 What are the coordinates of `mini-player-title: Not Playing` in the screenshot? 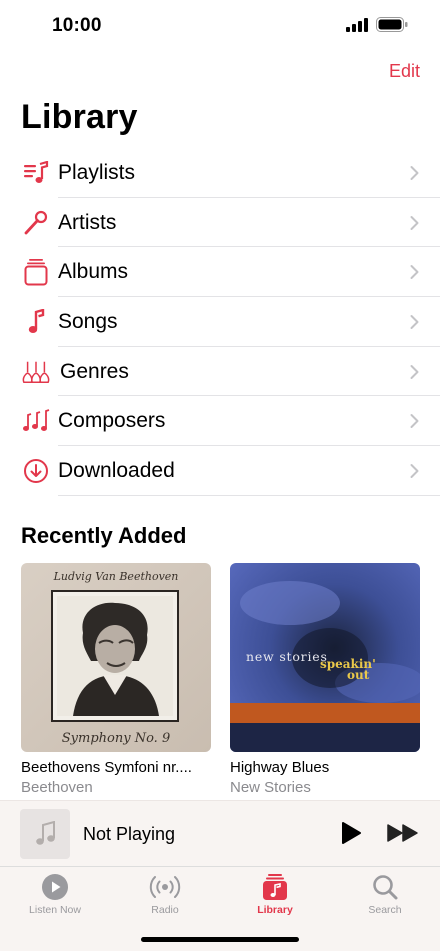 It's located at (129, 834).